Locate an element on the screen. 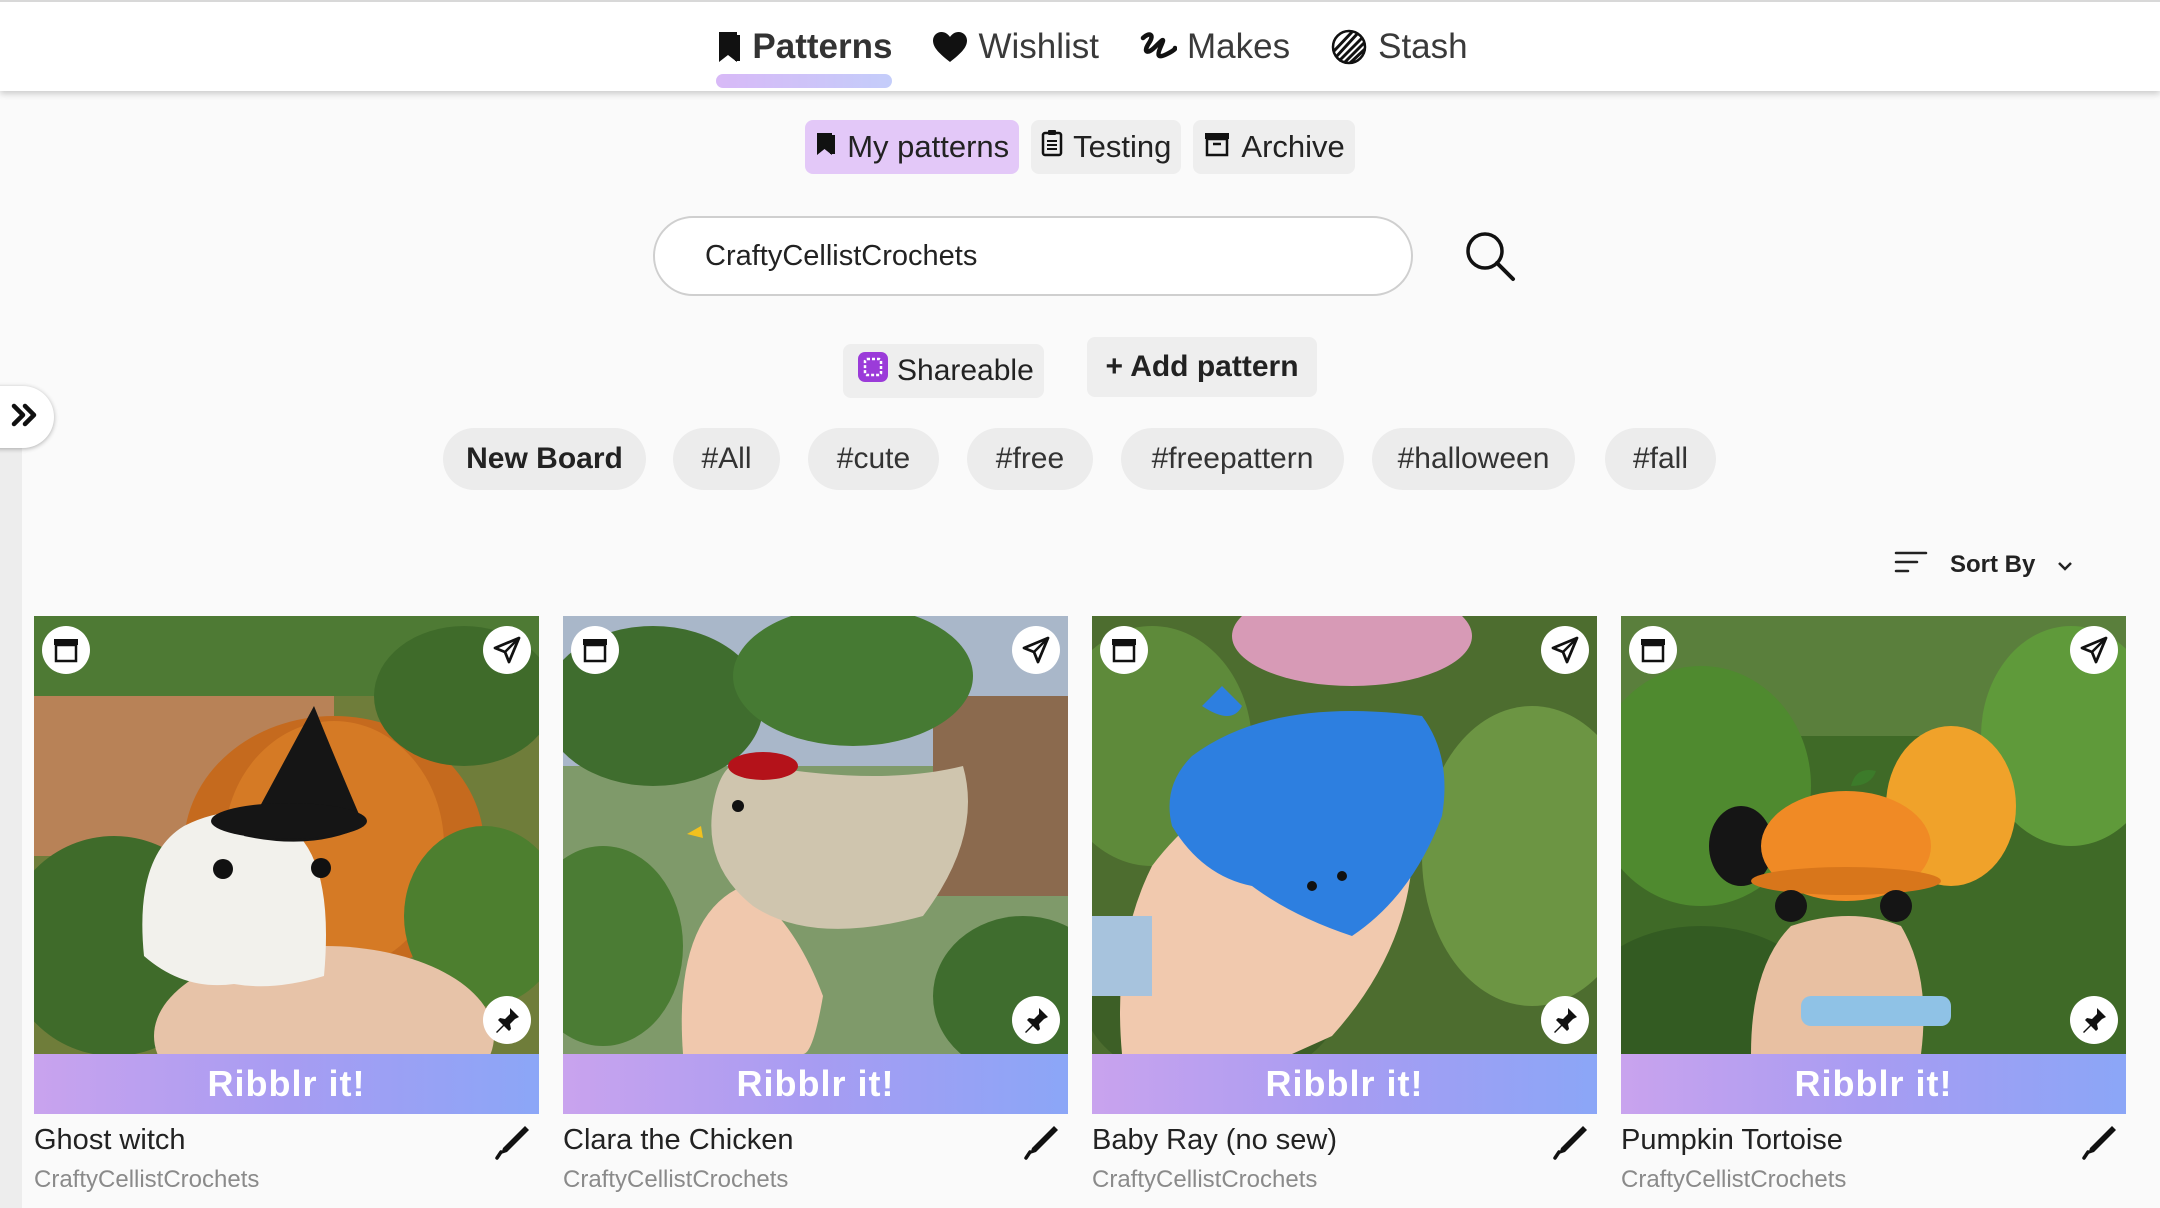 This screenshot has height=1208, width=2160. pattern-title: Pumpkin Tortoise is located at coordinates (1732, 1140).